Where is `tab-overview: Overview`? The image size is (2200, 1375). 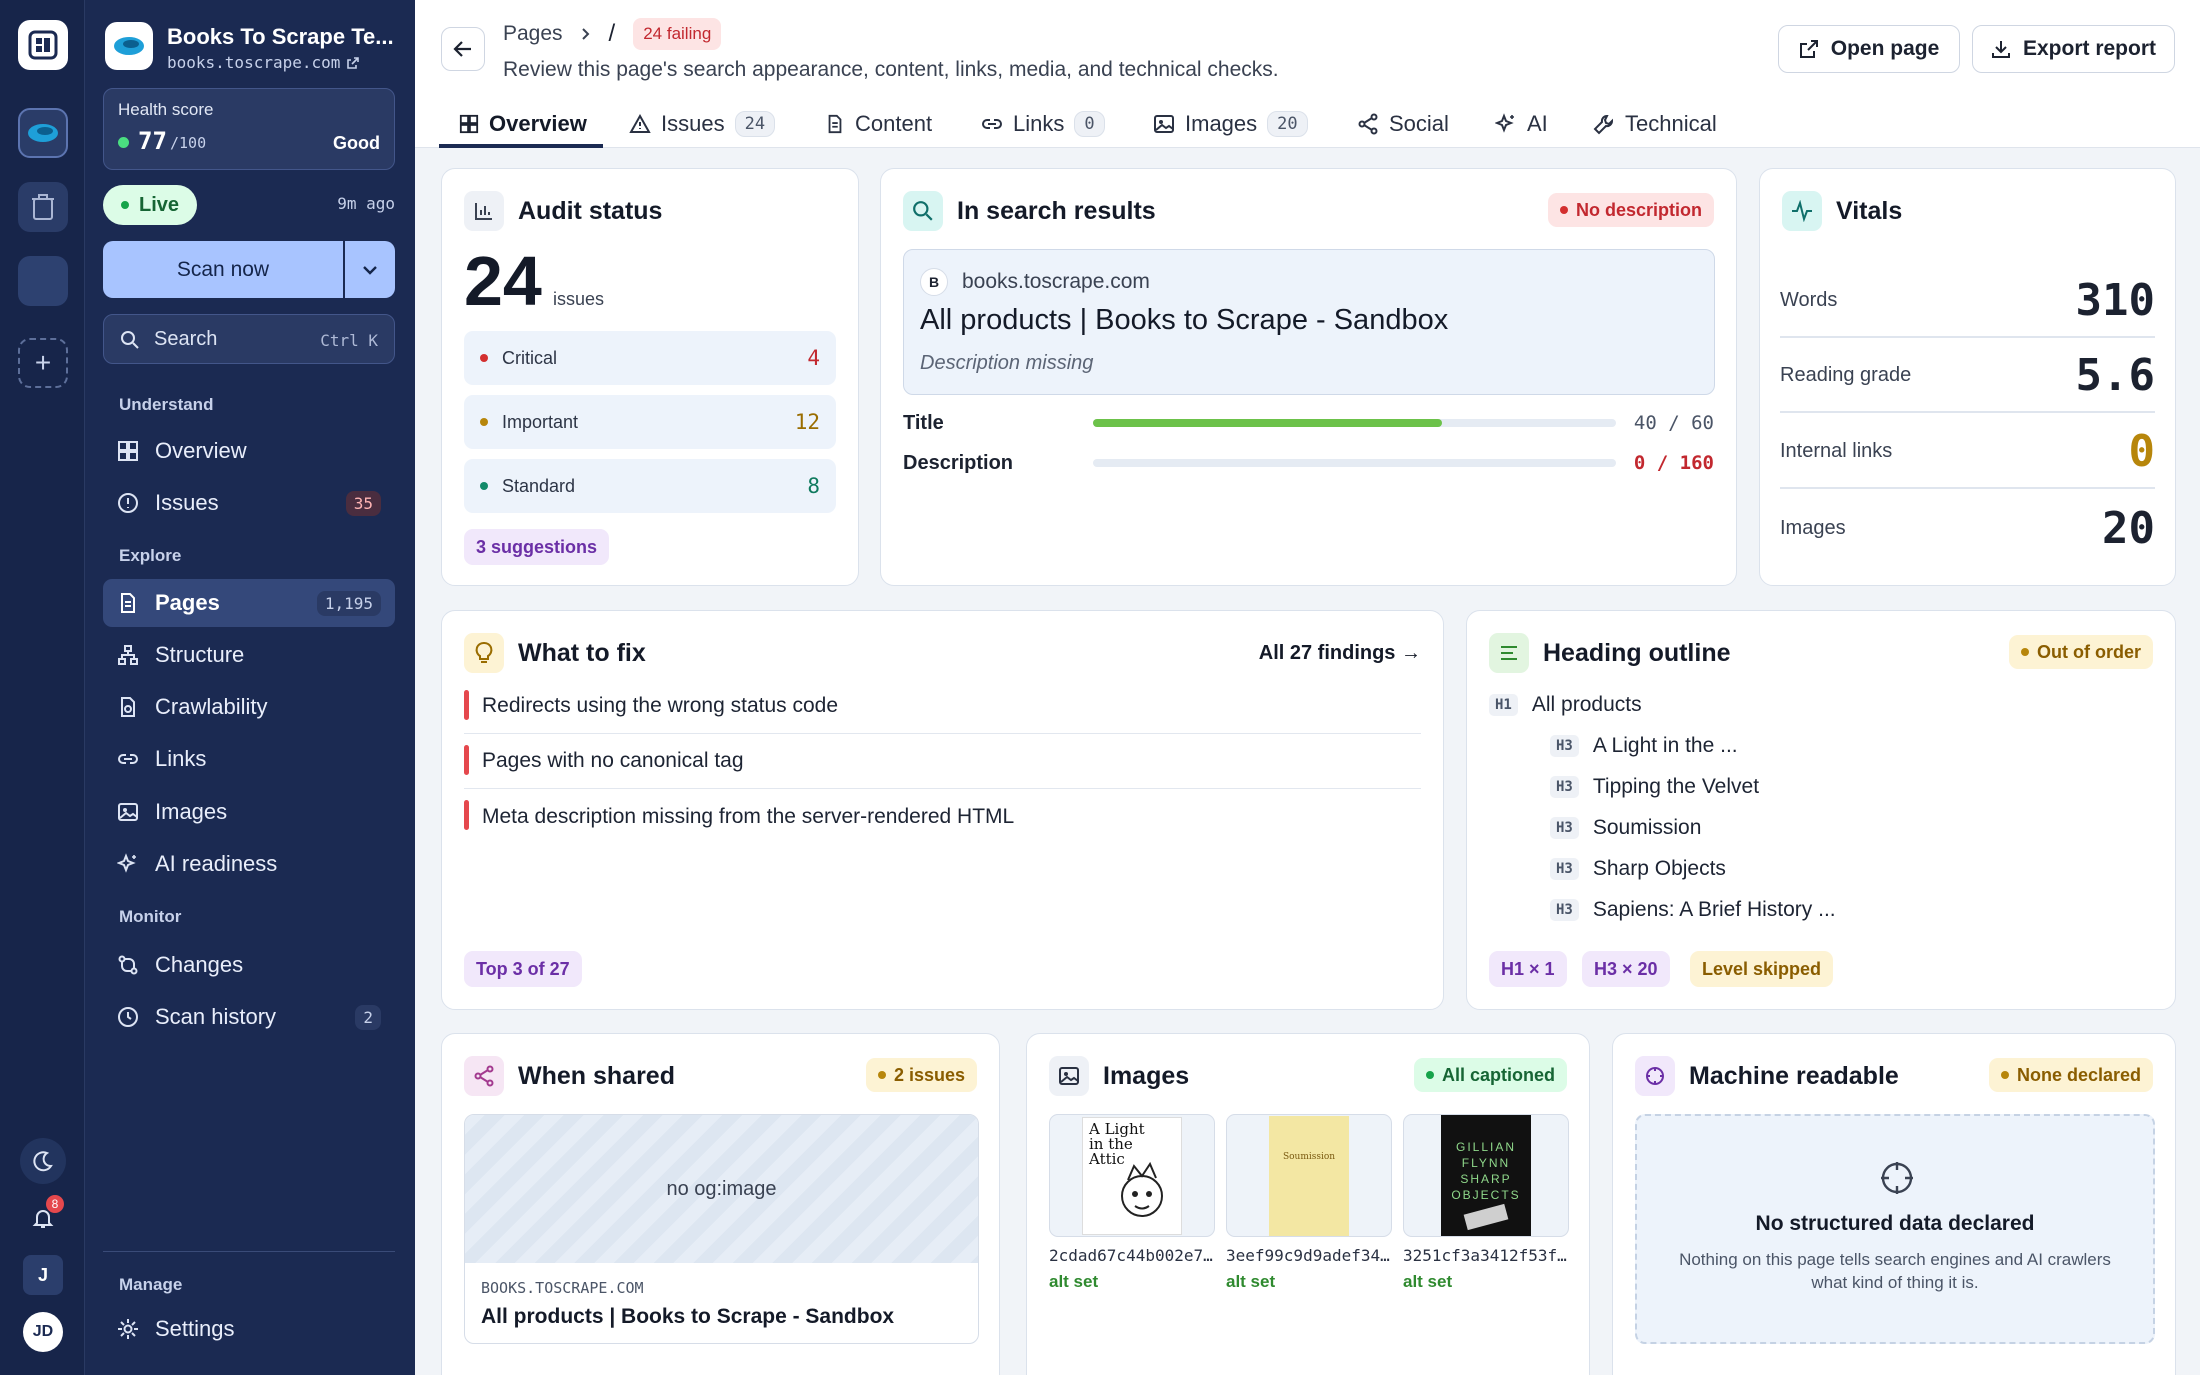 tab-overview: Overview is located at coordinates (523, 124).